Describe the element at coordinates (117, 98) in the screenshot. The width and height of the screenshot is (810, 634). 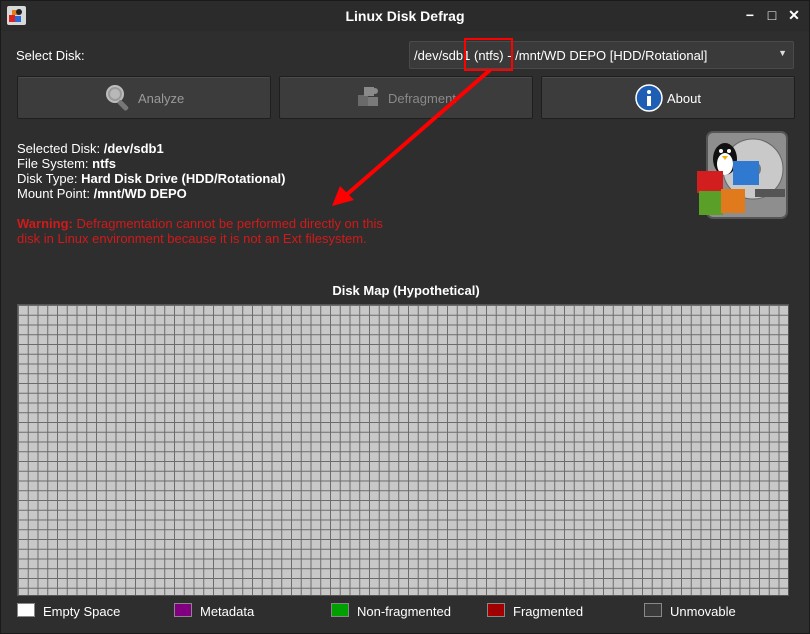
I see `magnifier-icon` at that location.